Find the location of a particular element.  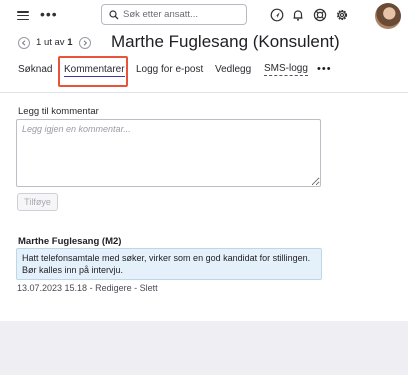

pager-of: ut av is located at coordinates (54, 42).